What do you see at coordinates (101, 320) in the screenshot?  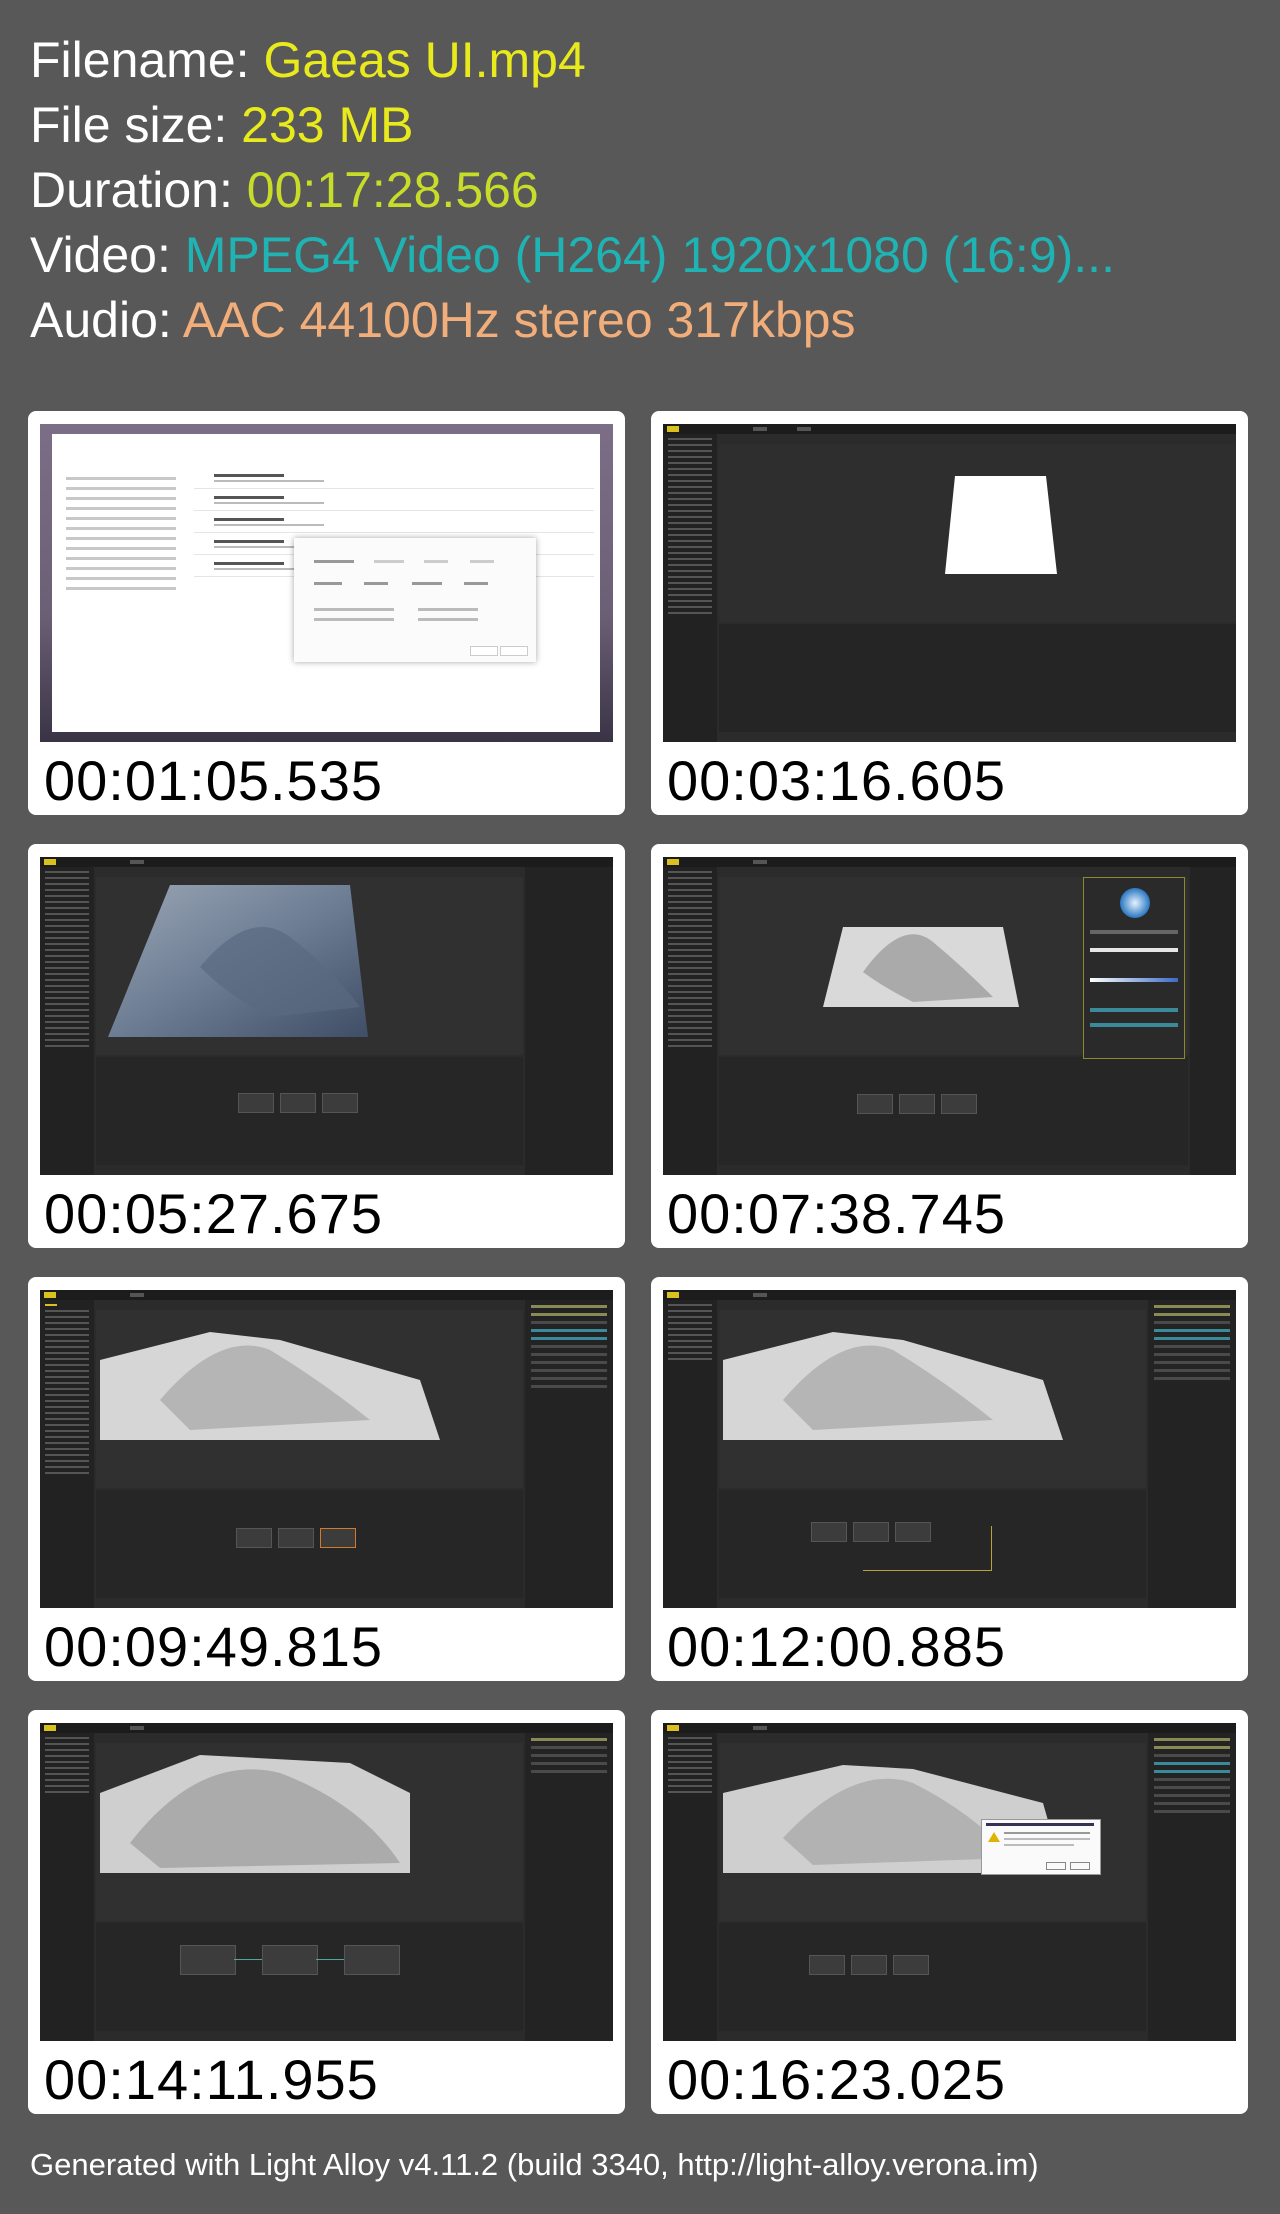 I see `audio-label: Audio:` at bounding box center [101, 320].